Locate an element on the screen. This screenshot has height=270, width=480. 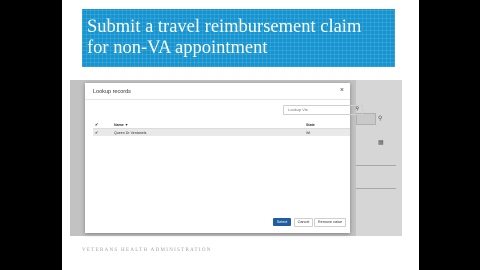
close-icon: × is located at coordinates (342, 90).